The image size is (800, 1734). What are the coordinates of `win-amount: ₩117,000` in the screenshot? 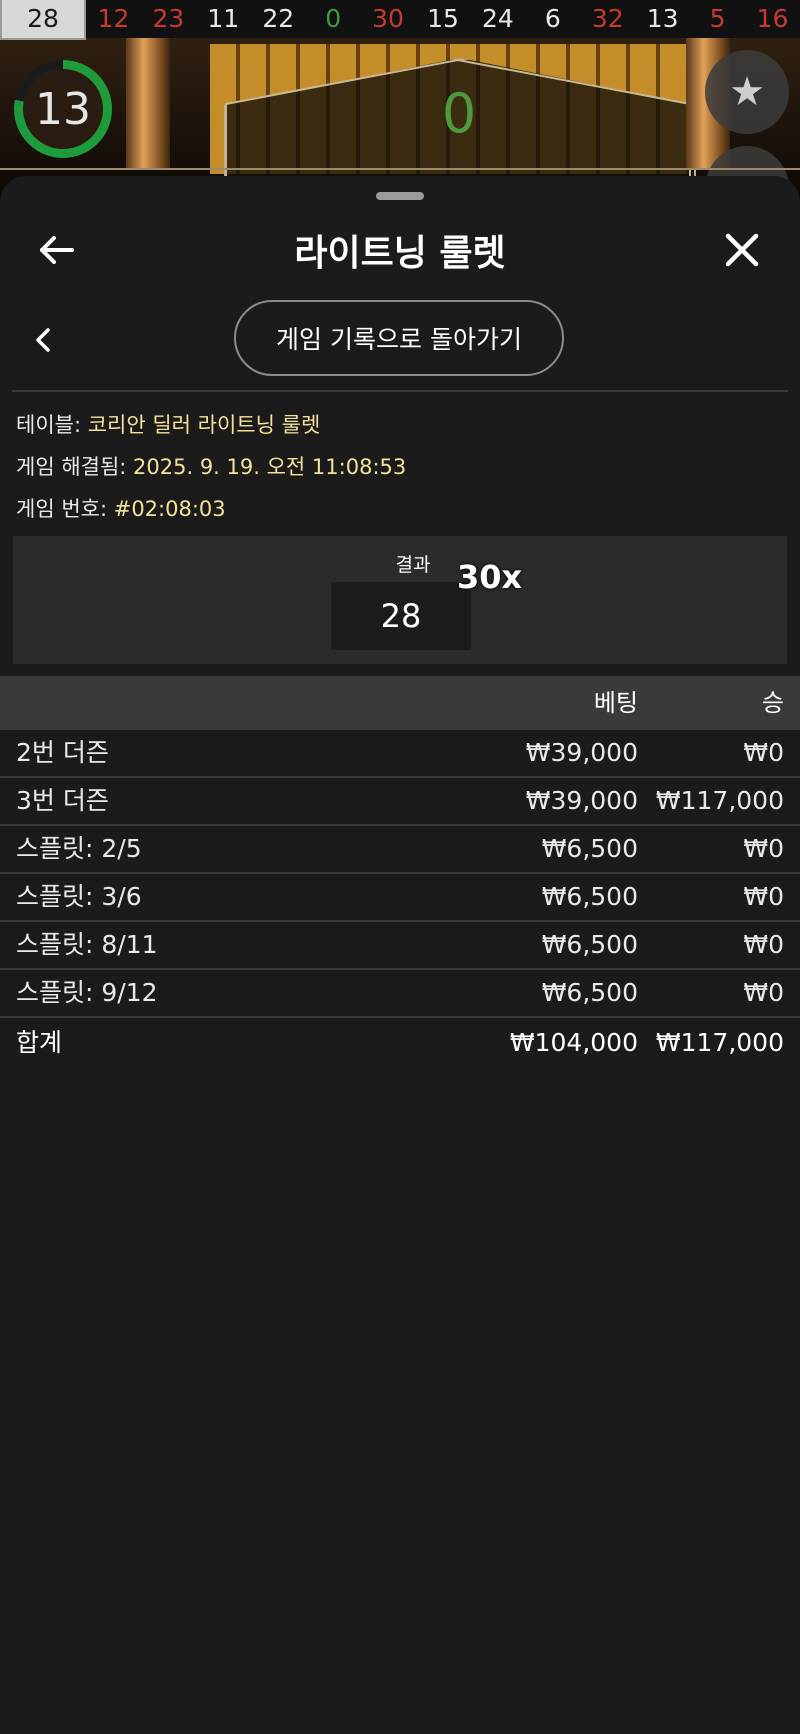 It's located at (719, 800).